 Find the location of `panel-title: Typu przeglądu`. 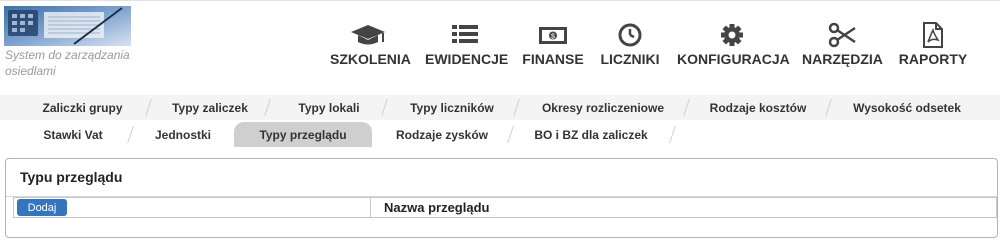

panel-title: Typu przeglądu is located at coordinates (71, 177).